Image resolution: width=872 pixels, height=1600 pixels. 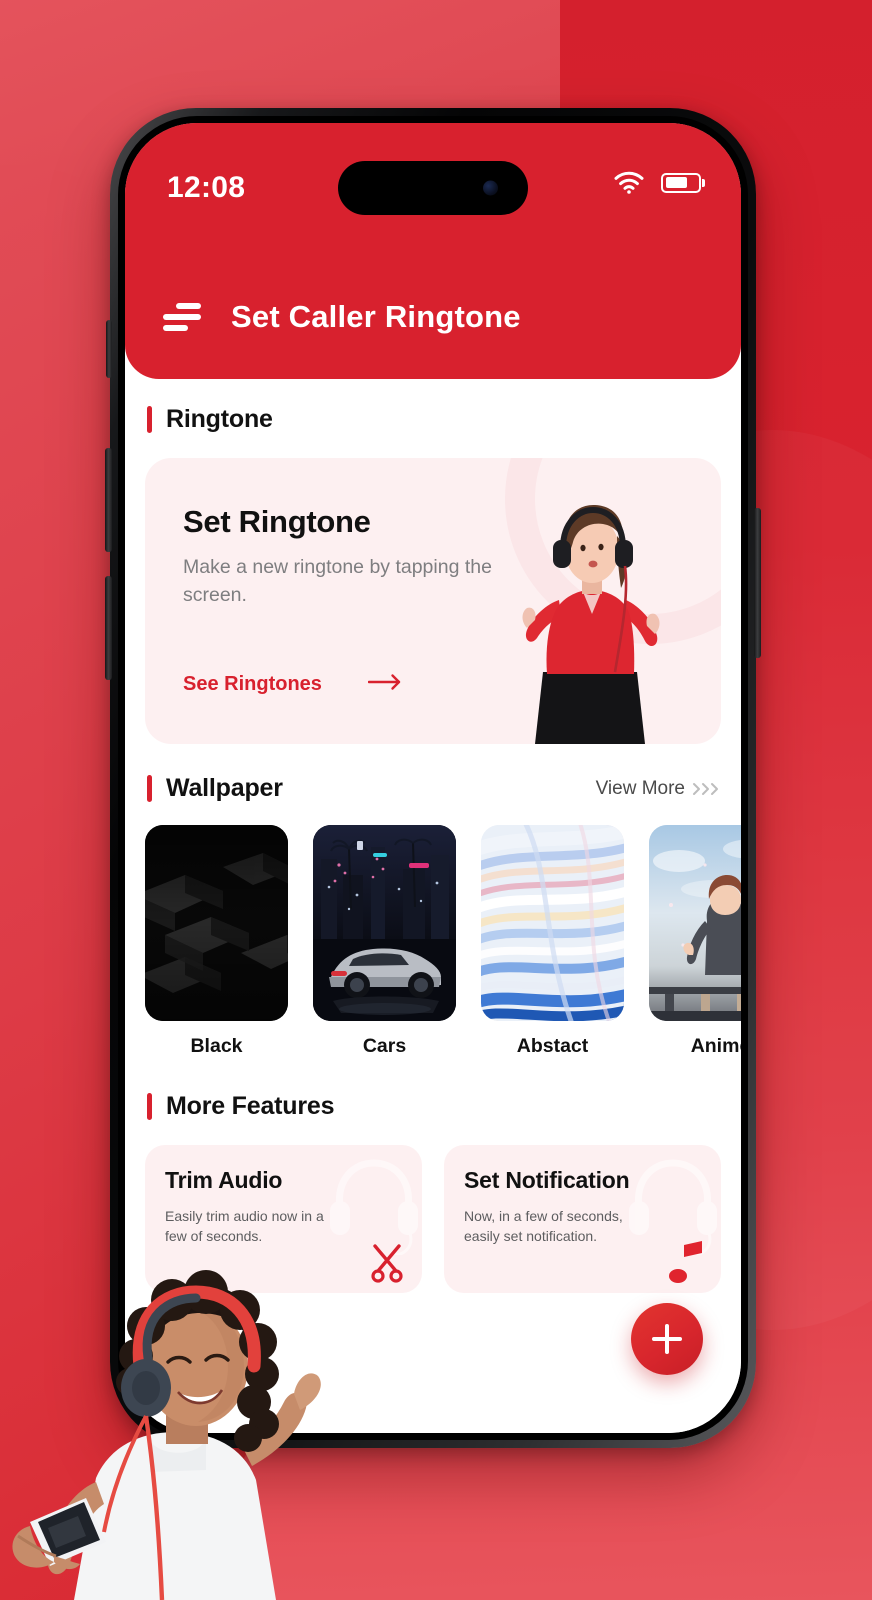 What do you see at coordinates (216, 1046) in the screenshot?
I see `wallpaper-label: Black` at bounding box center [216, 1046].